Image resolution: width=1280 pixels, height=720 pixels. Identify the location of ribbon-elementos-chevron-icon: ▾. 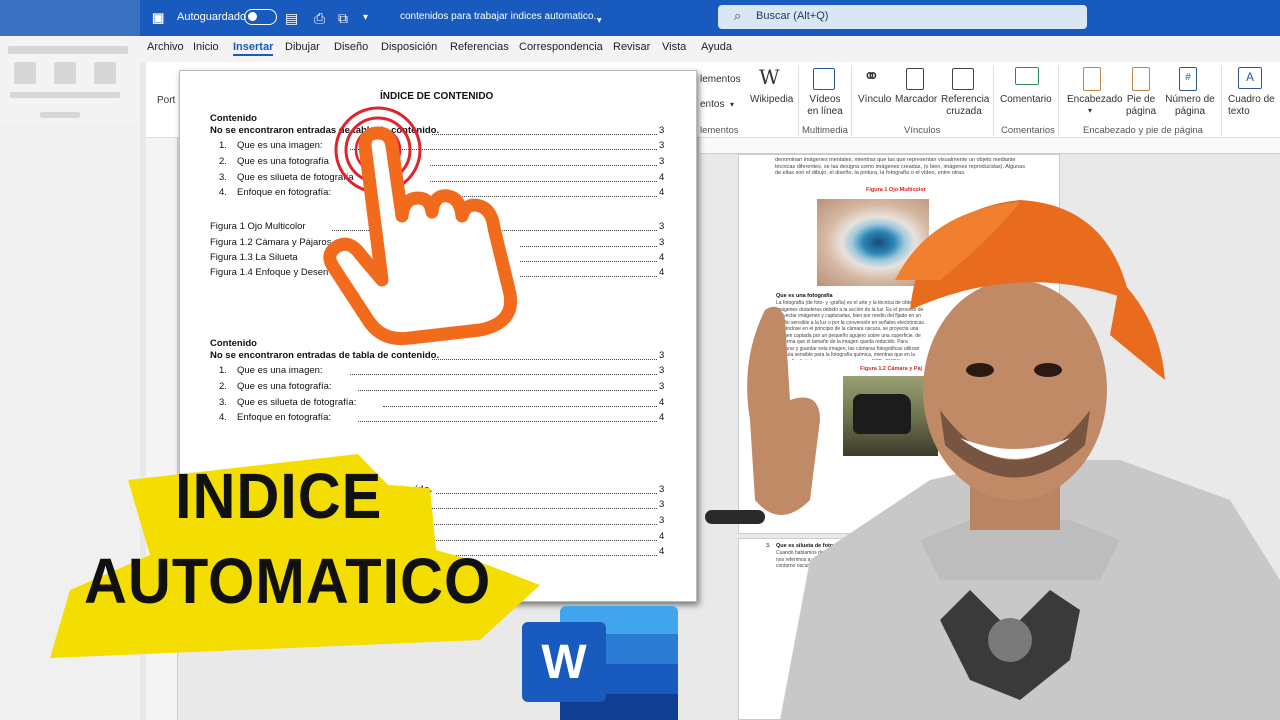
(732, 105).